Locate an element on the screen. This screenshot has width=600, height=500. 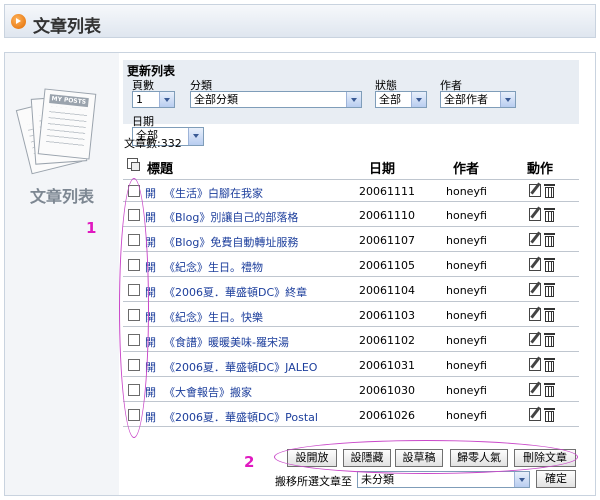
row-date: 20061110 is located at coordinates (387, 215).